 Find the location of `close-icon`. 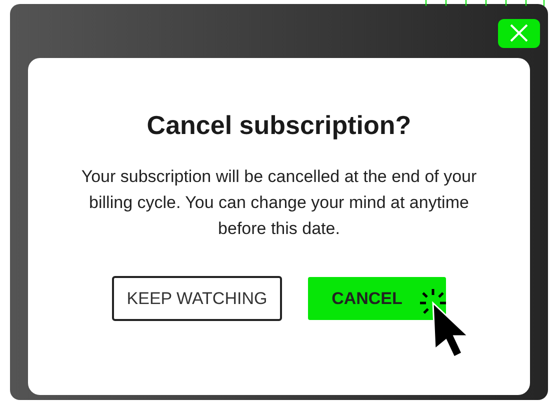

close-icon is located at coordinates (519, 33).